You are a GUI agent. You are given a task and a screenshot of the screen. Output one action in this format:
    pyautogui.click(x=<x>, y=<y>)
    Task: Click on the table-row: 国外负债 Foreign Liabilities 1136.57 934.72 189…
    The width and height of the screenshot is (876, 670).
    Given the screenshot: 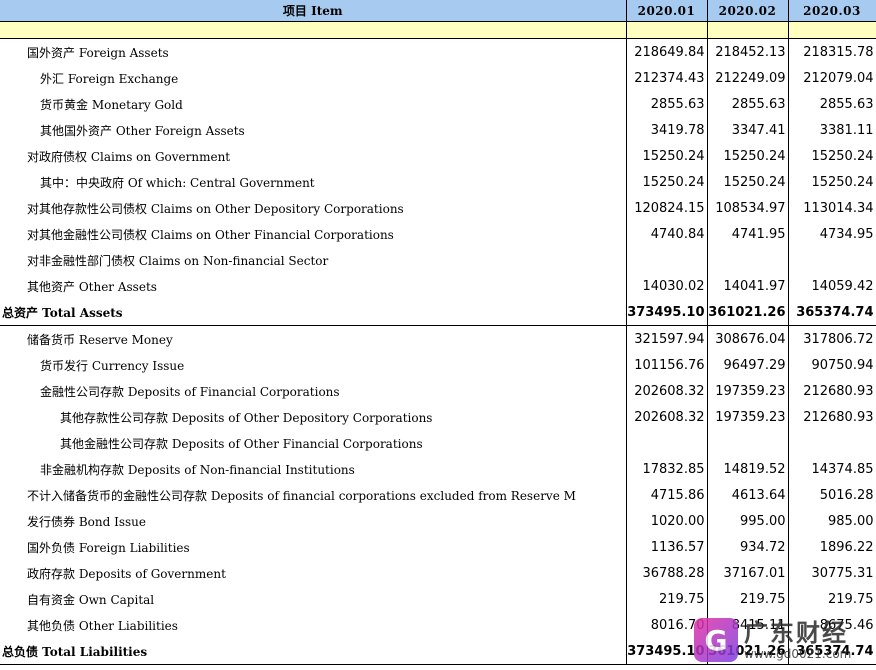 What is the action you would take?
    pyautogui.click(x=438, y=547)
    